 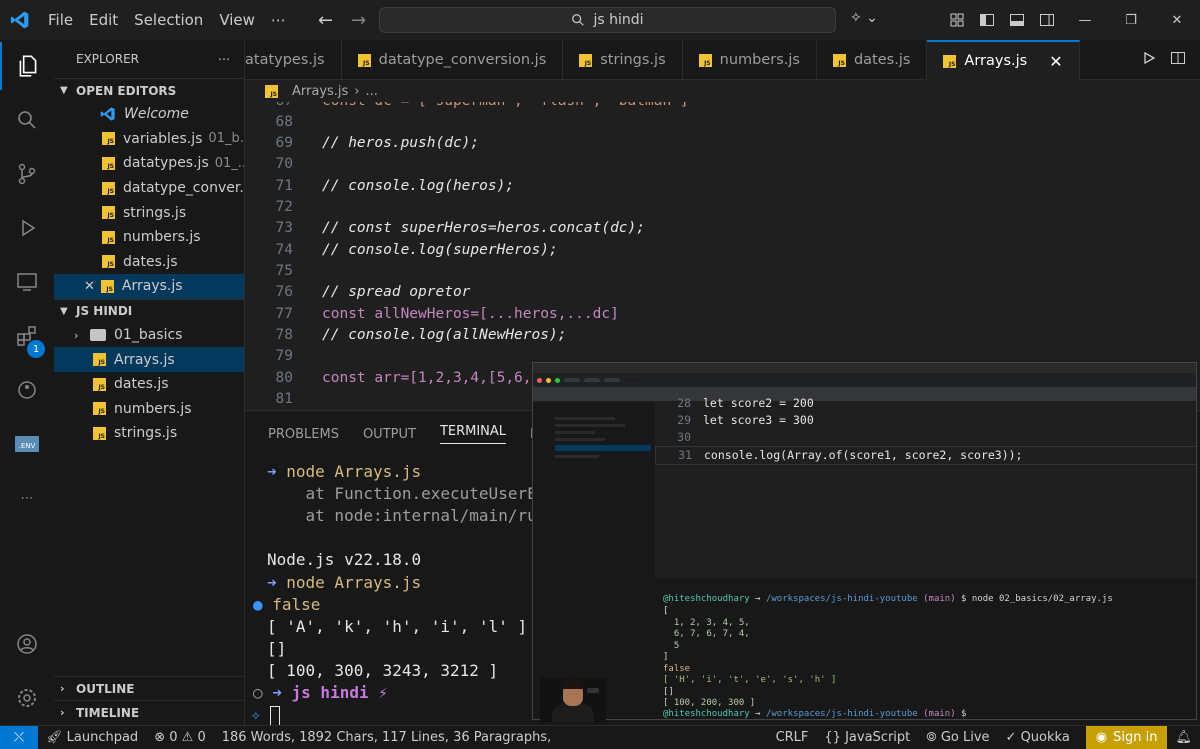 What do you see at coordinates (149, 688) in the screenshot?
I see `outline-header: › OUTLINE` at bounding box center [149, 688].